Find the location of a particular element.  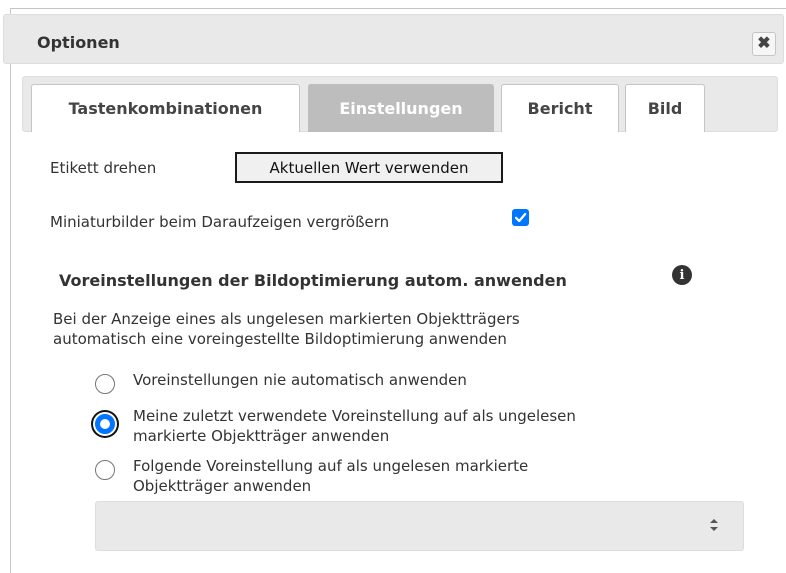

enlarge-thumbnails-checkbox is located at coordinates (520, 217).